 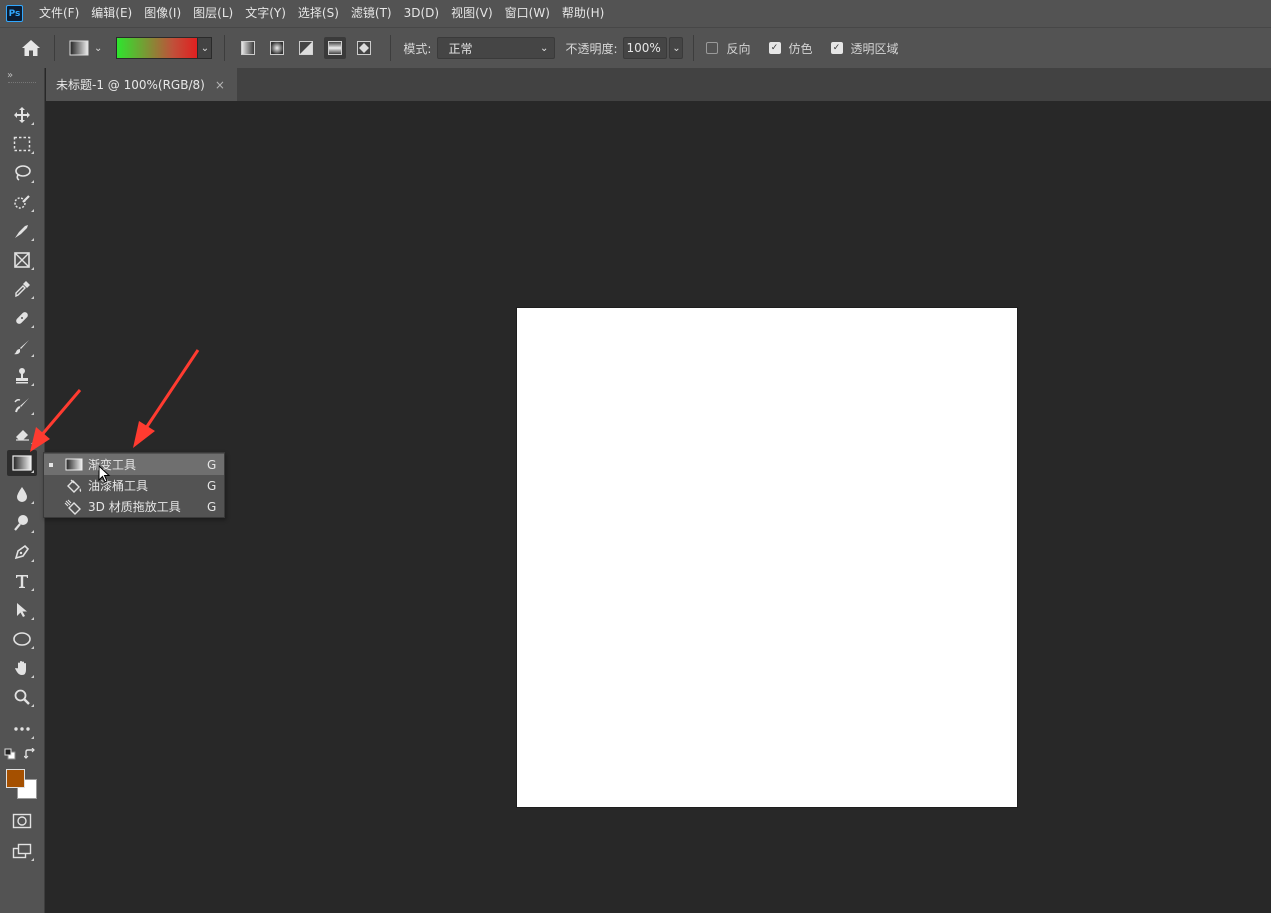 What do you see at coordinates (774, 48) in the screenshot?
I see `dither-checkbox: ✓` at bounding box center [774, 48].